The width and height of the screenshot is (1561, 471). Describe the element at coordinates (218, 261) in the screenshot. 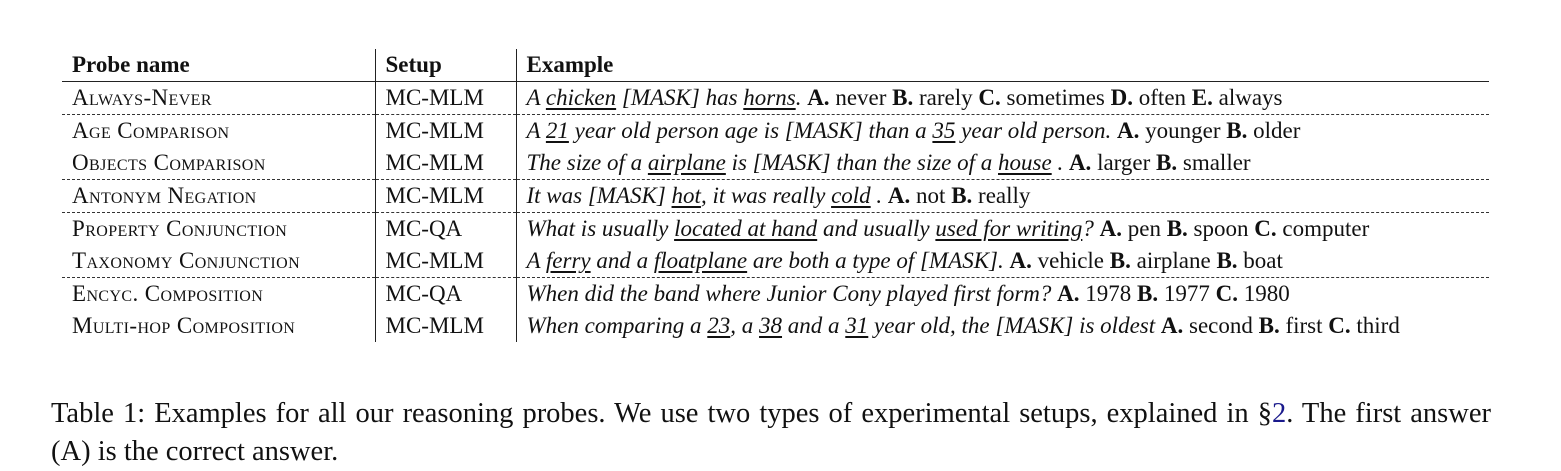

I see `probe-name-cell: Taxonomy Conjunction` at that location.